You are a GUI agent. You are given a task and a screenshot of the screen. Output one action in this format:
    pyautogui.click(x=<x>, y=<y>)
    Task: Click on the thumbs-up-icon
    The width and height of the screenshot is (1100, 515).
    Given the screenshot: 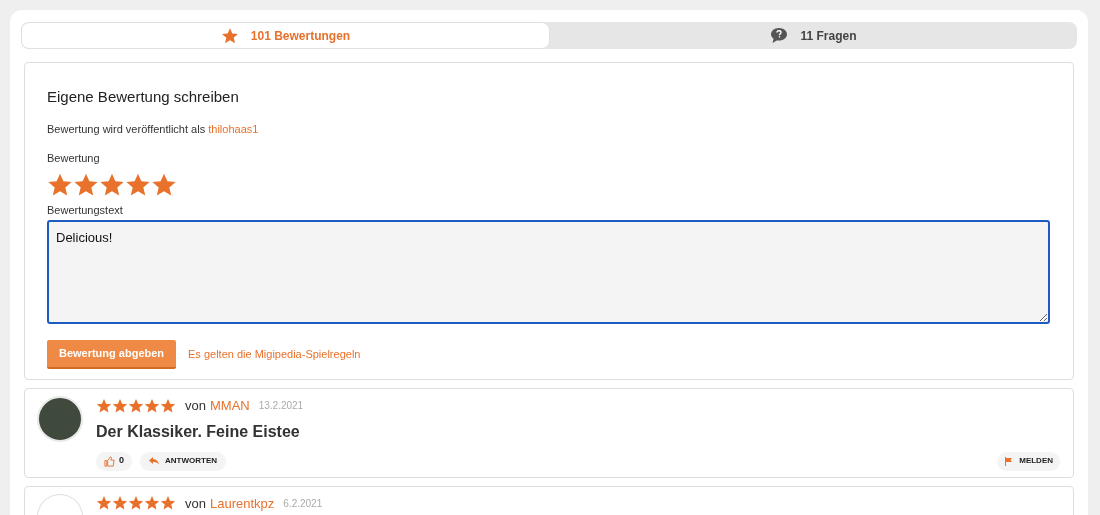 What is the action you would take?
    pyautogui.click(x=109, y=461)
    